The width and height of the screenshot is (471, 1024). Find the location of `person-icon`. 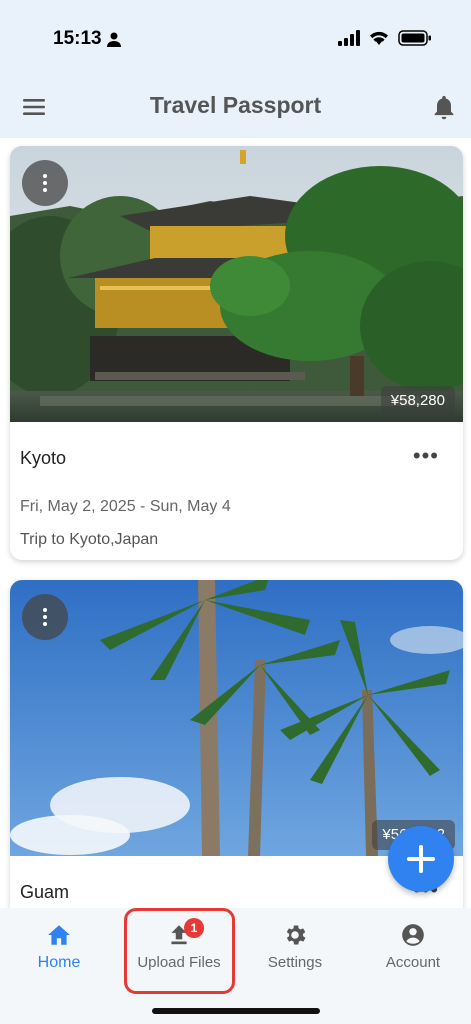

person-icon is located at coordinates (114, 39).